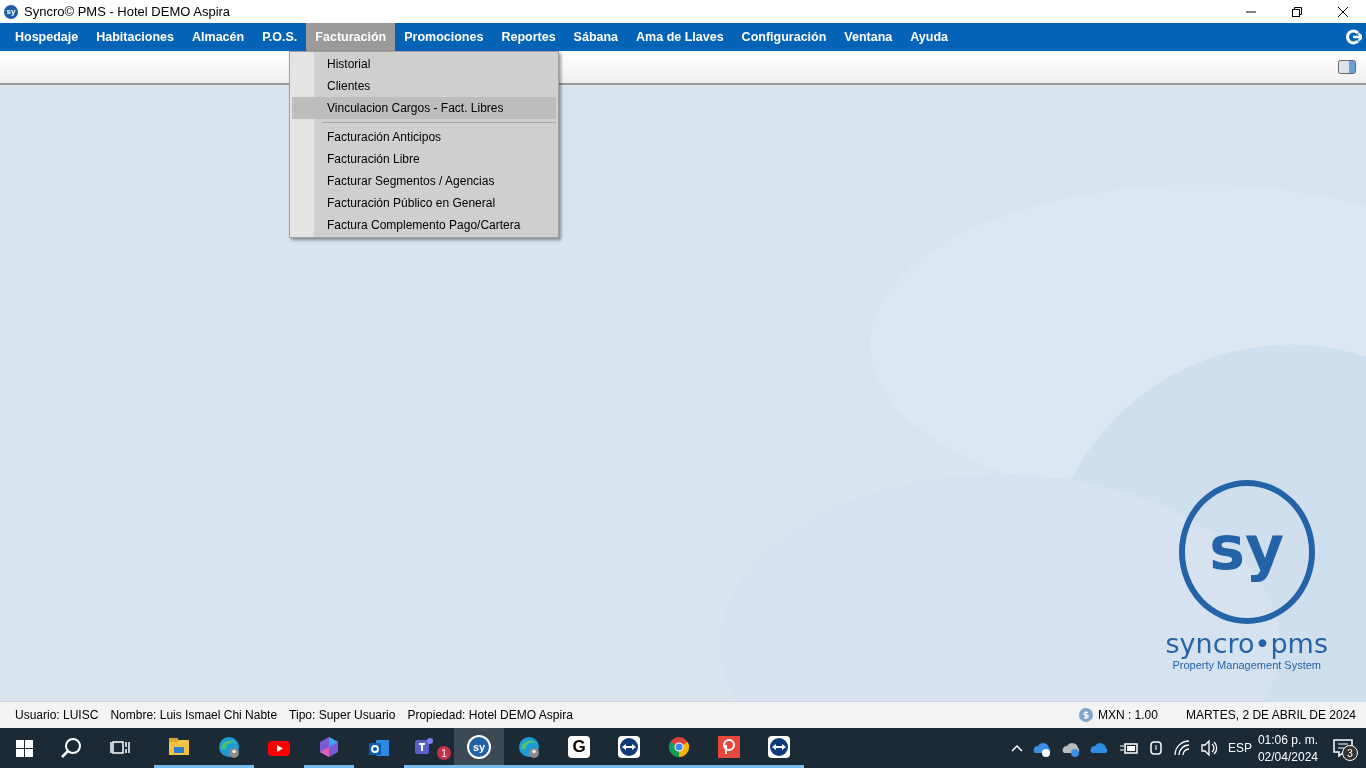 This screenshot has height=768, width=1366. What do you see at coordinates (479, 746) in the screenshot?
I see `taskbar-app: sy` at bounding box center [479, 746].